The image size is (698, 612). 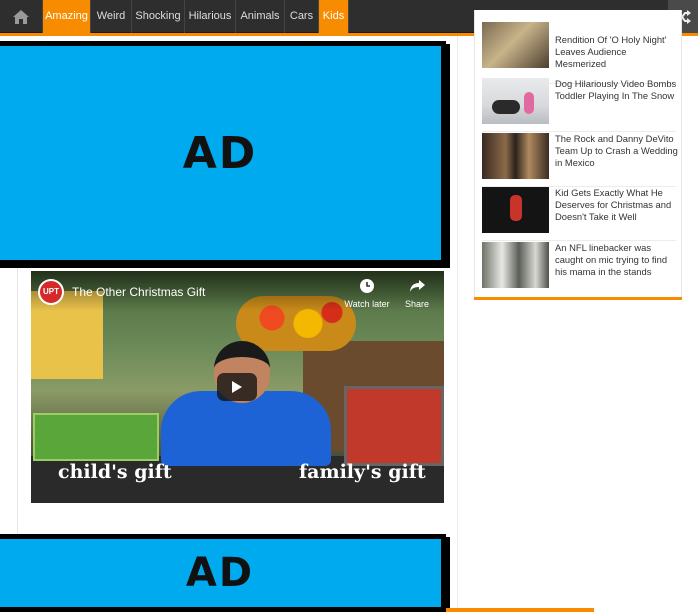 What do you see at coordinates (17, 399) in the screenshot?
I see `content-border` at bounding box center [17, 399].